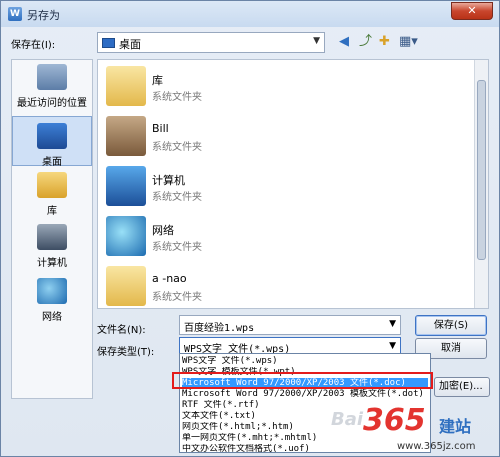 The height and width of the screenshot is (457, 500). I want to click on sidebar-item-label: 计算机, so click(52, 263).